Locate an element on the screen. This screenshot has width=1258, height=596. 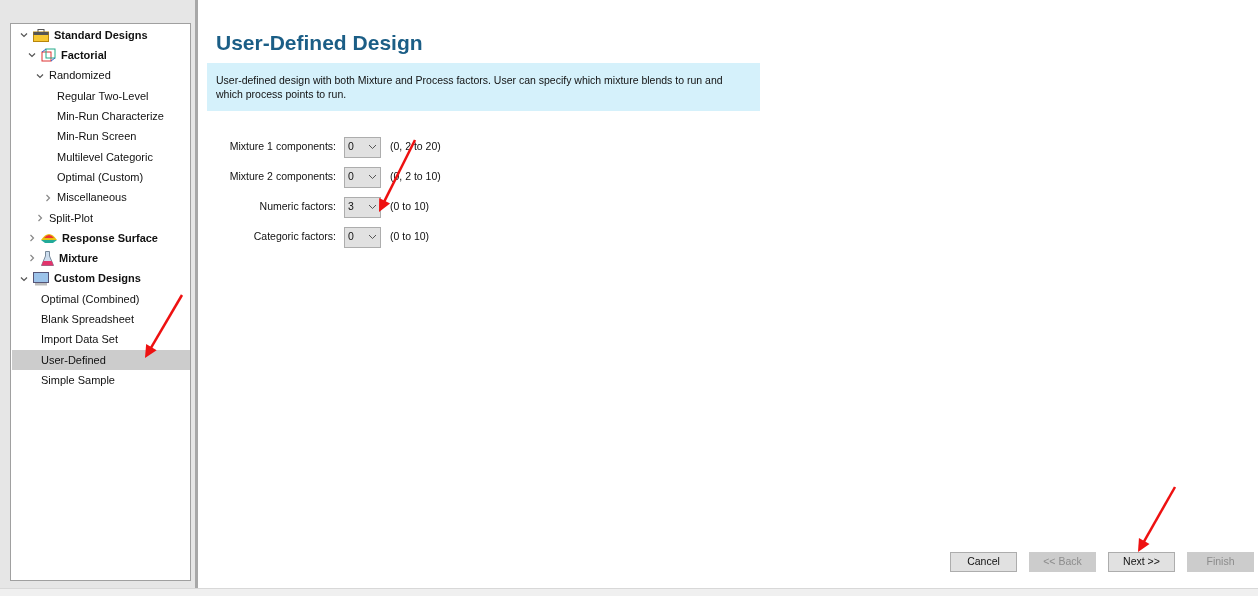
tree-item: Min-Run Characterize is located at coordinates (101, 116).